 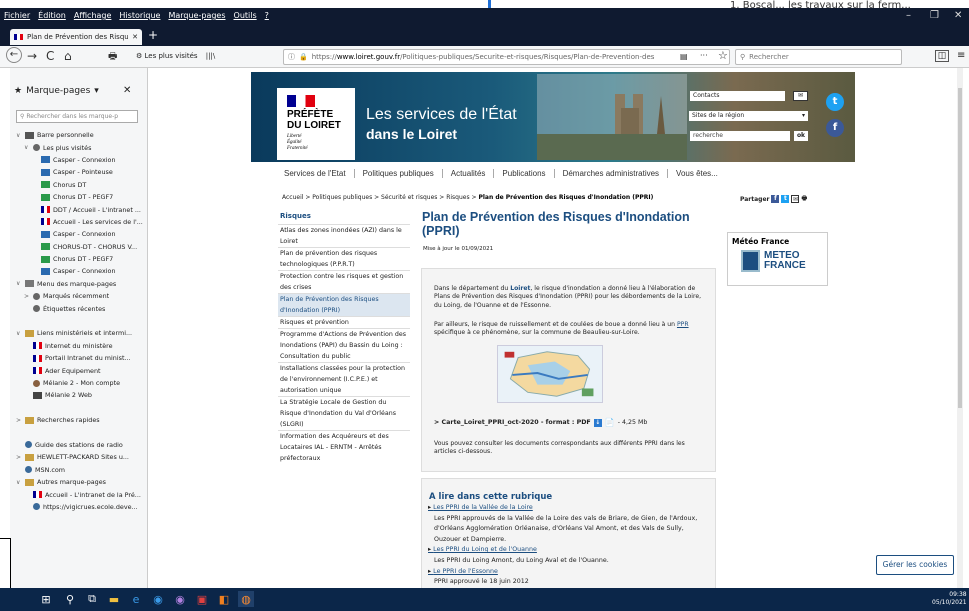 What do you see at coordinates (76, 37) in the screenshot?
I see `tab-active: Plan de Prévention des Risques ✕` at bounding box center [76, 37].